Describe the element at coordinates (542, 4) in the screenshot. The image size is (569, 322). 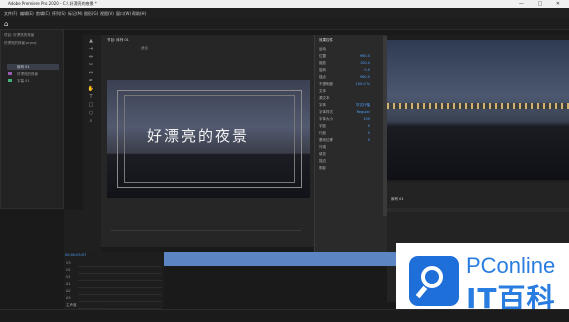
I see `window-controls: — □ ✕` at that location.